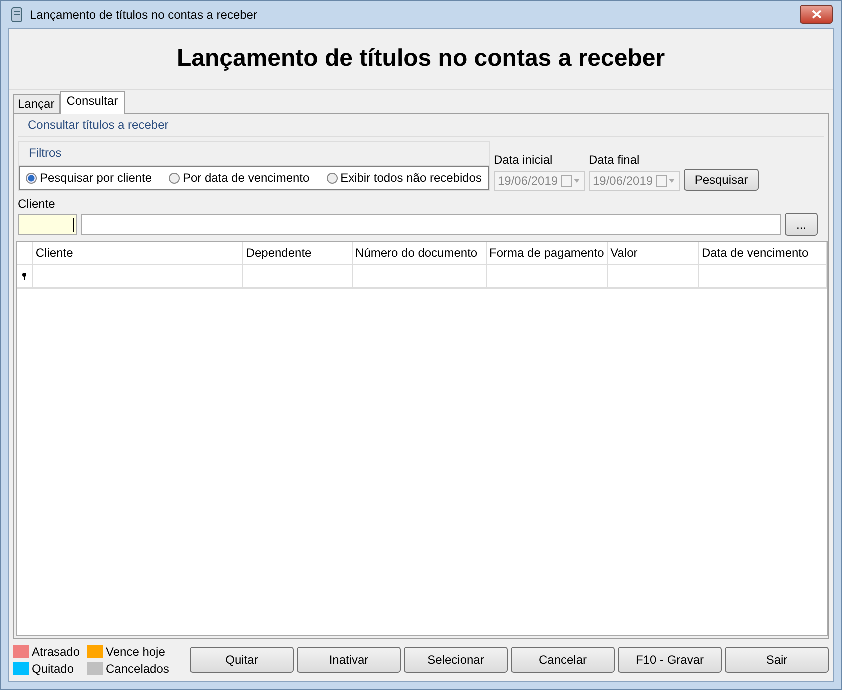 Image resolution: width=842 pixels, height=690 pixels. Describe the element at coordinates (56, 651) in the screenshot. I see `legend-label: Atrasado` at that location.